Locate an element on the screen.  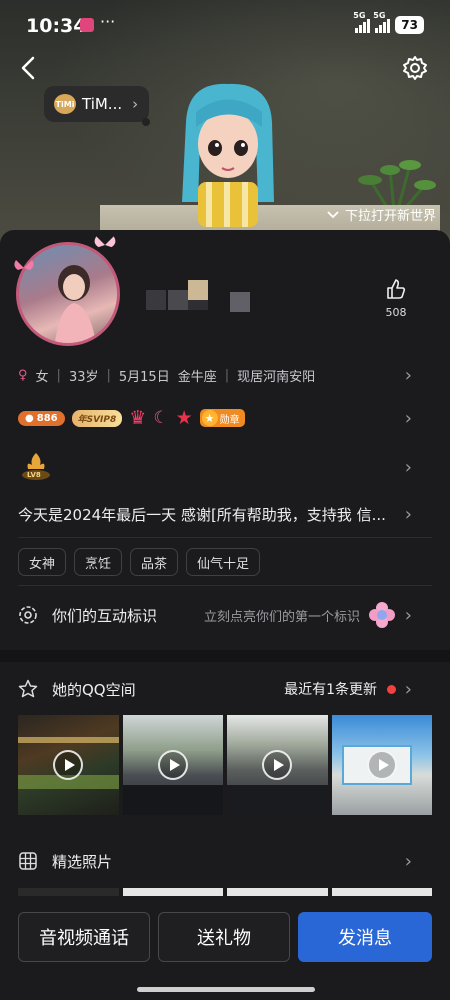
qzone-update: 最近有1条更新 is located at coordinates (340, 689).